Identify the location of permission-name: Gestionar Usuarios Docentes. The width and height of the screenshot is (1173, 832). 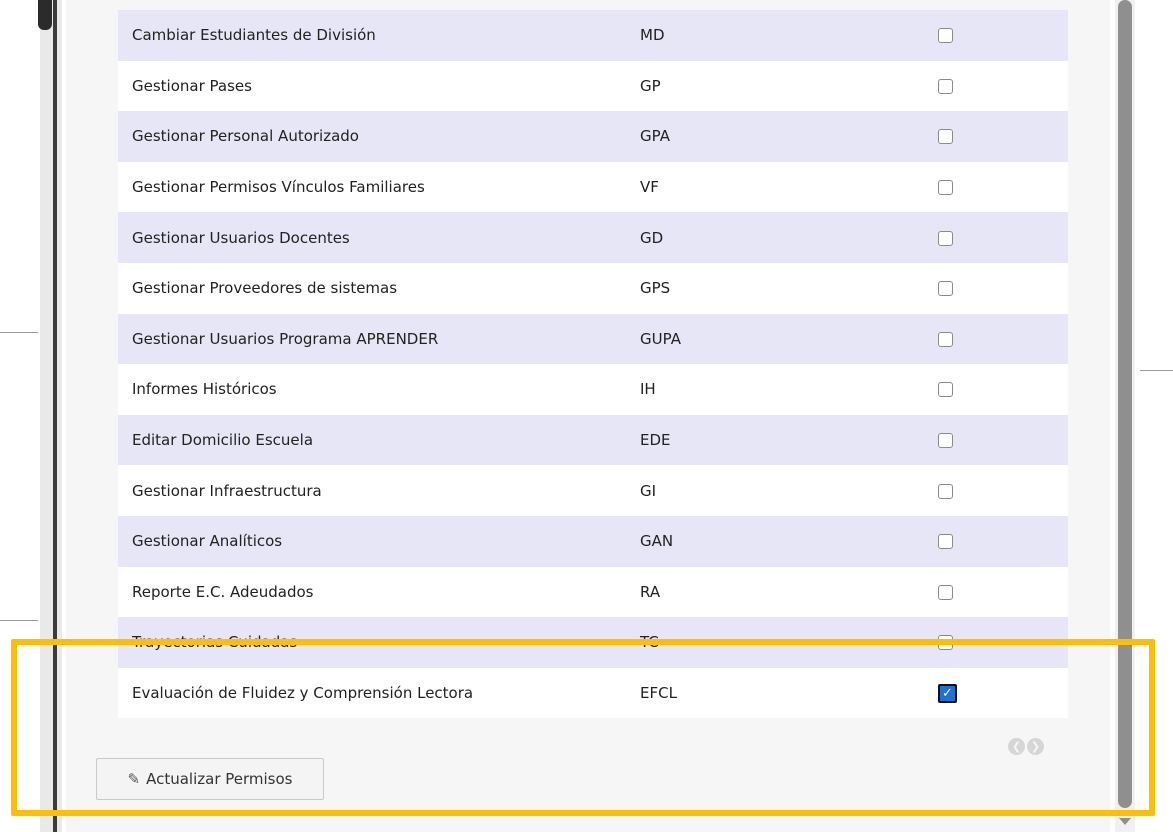
(241, 237).